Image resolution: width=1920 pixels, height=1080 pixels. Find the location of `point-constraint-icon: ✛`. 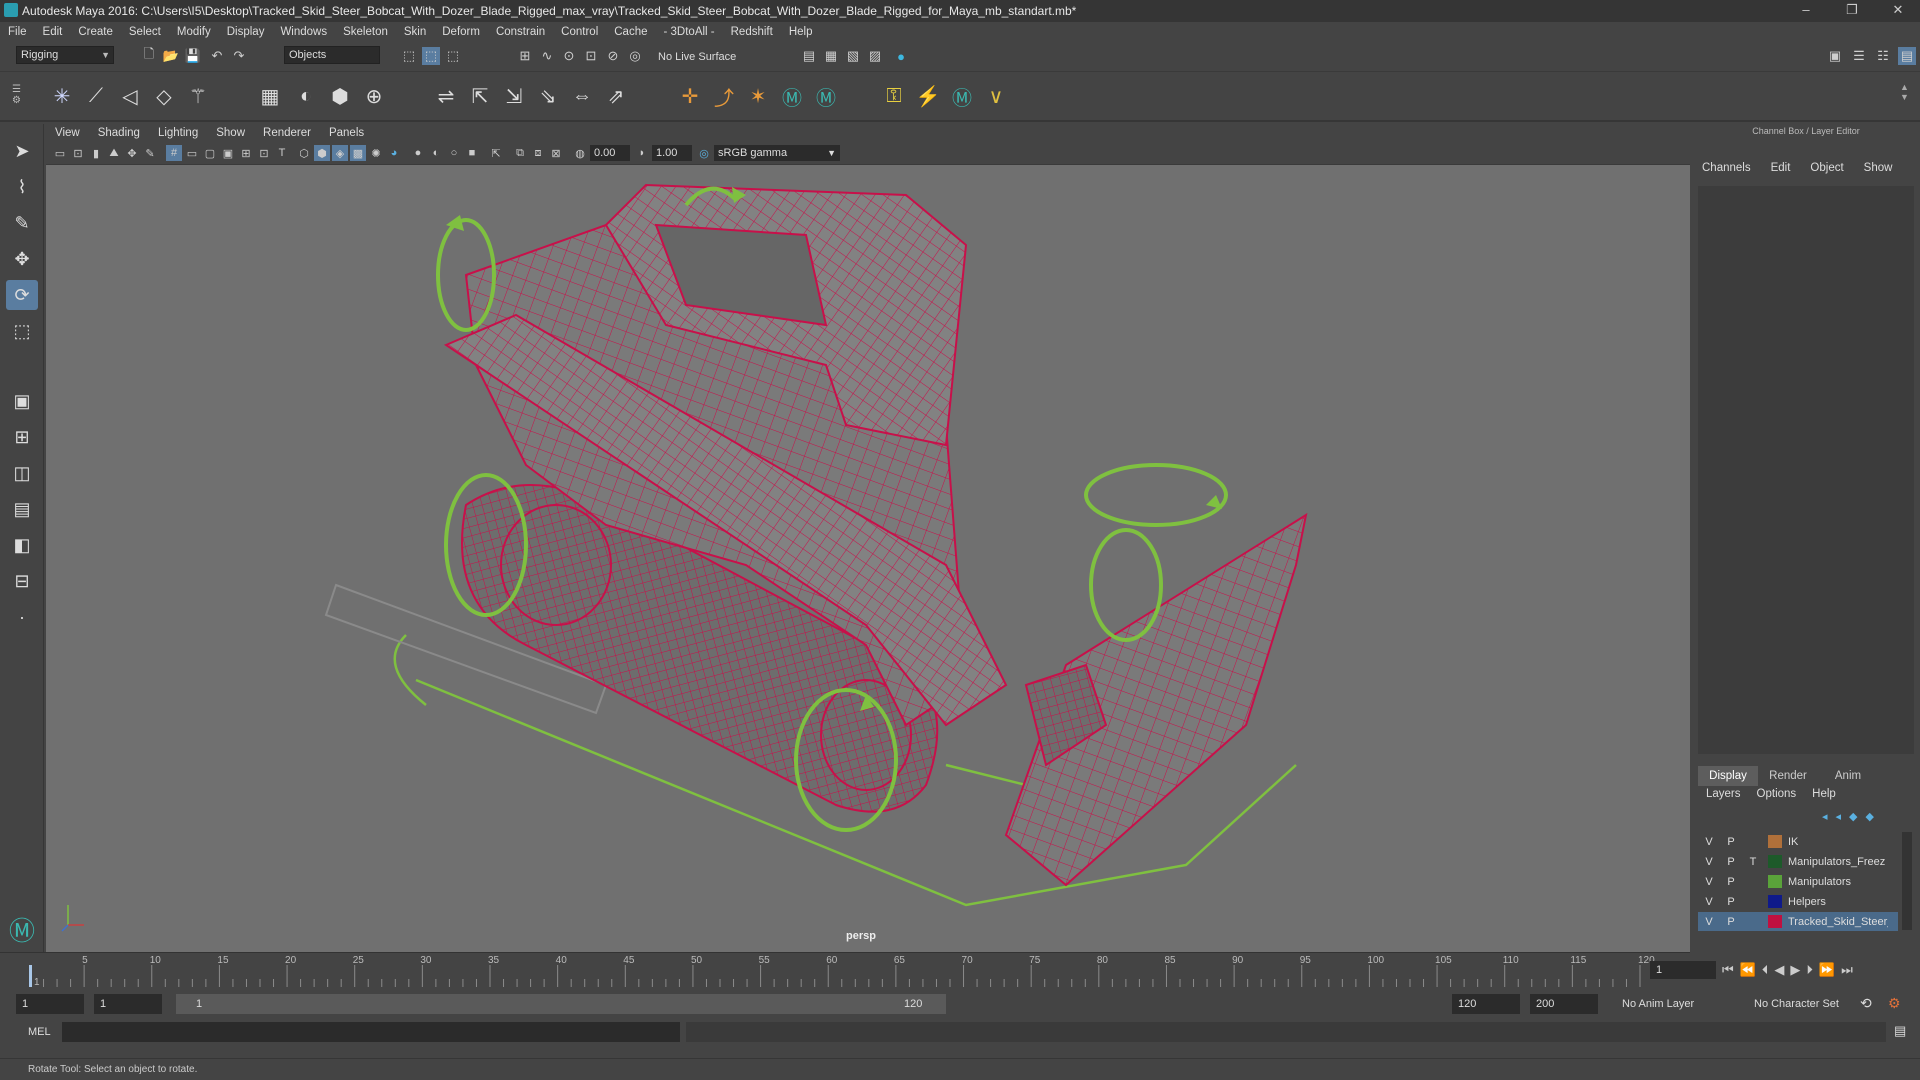

point-constraint-icon: ✛ is located at coordinates (690, 96).